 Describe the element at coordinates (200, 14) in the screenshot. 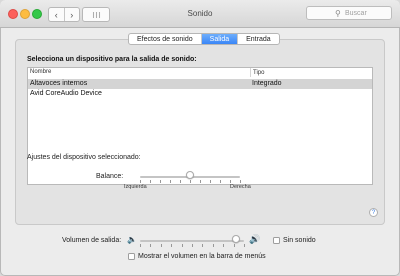

I see `titlebar: ‹ › Sonido ⚲ Buscar` at that location.